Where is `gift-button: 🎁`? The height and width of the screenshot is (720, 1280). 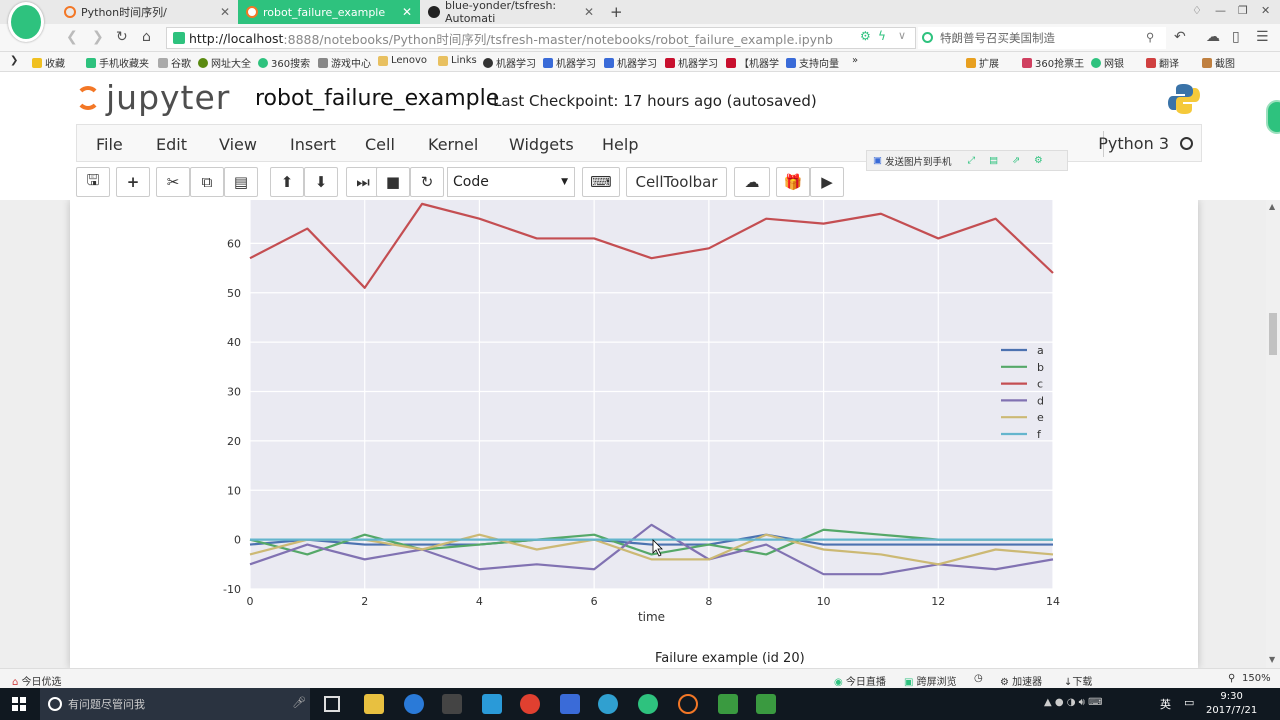
gift-button: 🎁 is located at coordinates (793, 182).